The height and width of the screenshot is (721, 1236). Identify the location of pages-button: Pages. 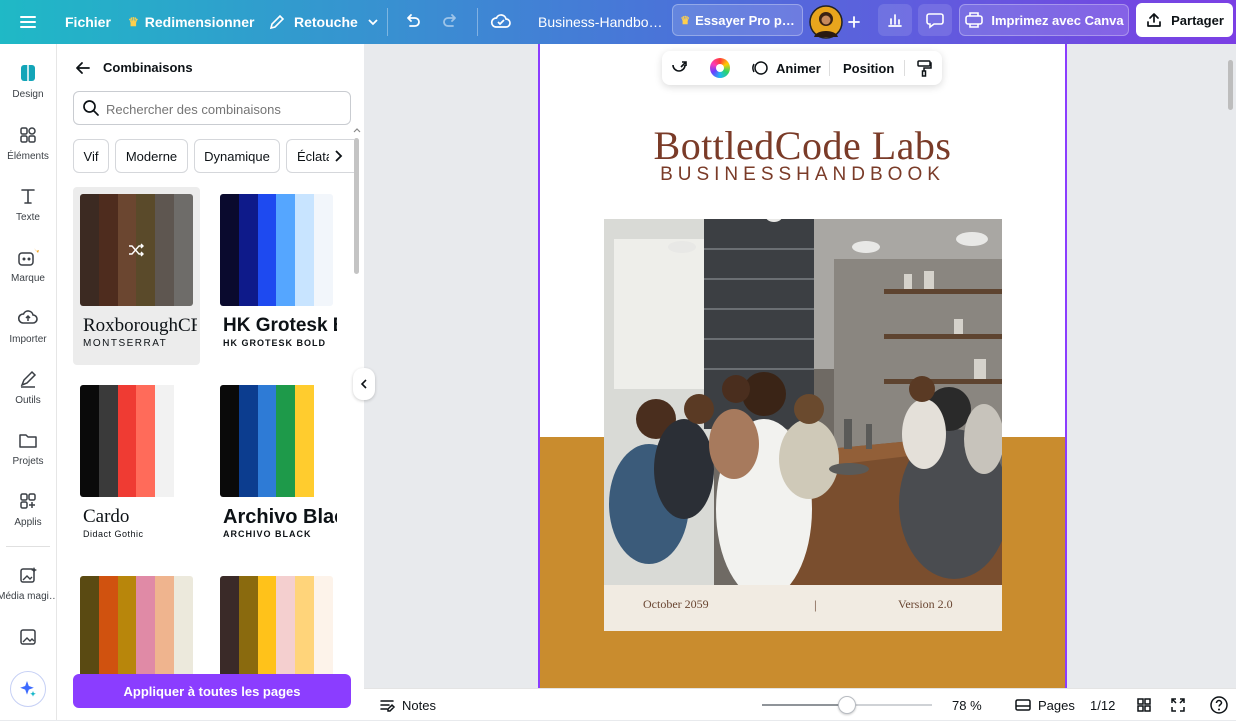
(1044, 705).